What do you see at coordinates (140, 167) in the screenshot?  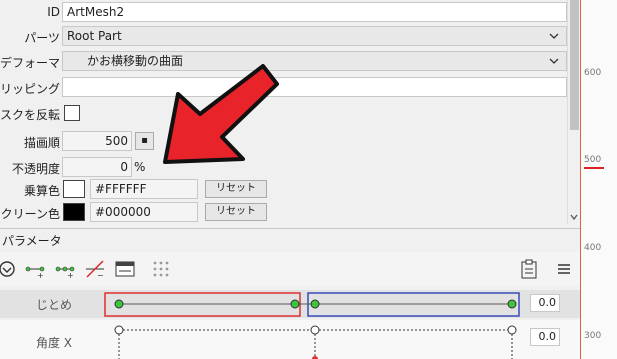 I see `opacity-unit: %` at bounding box center [140, 167].